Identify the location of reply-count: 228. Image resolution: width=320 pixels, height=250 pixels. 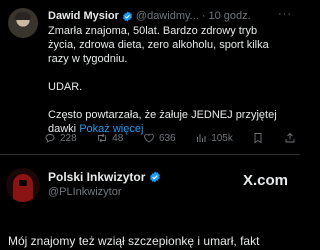
(68, 138).